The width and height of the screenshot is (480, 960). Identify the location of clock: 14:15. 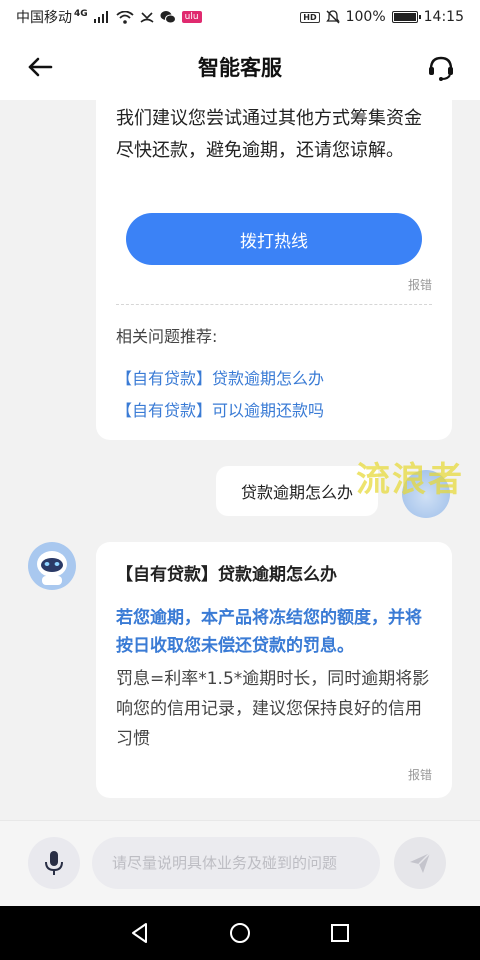
(443, 17).